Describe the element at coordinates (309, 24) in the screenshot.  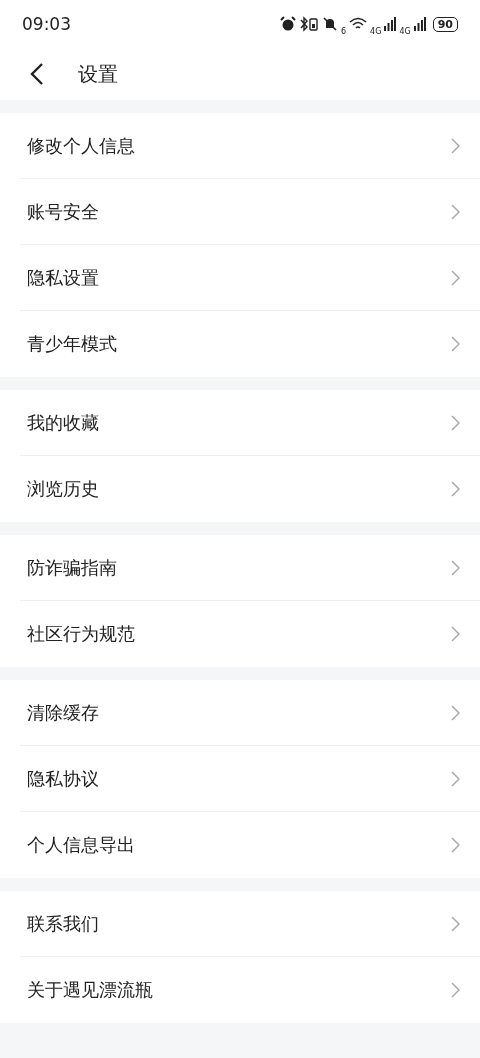
I see `bluetooth-battery-icon` at that location.